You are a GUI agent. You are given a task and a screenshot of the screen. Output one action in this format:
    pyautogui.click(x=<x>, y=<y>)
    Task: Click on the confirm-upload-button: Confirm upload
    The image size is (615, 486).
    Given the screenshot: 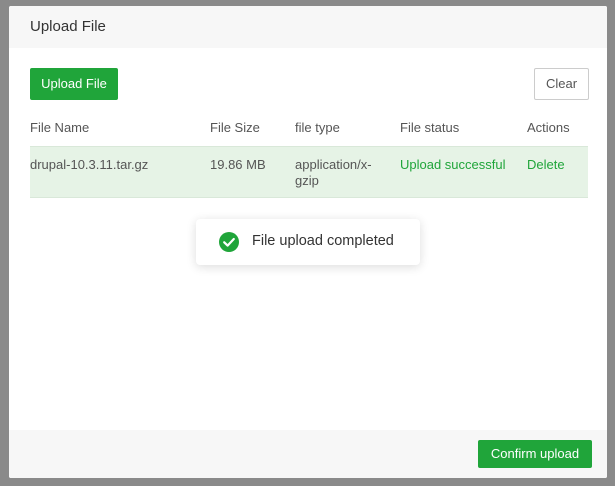 What is the action you would take?
    pyautogui.click(x=535, y=454)
    